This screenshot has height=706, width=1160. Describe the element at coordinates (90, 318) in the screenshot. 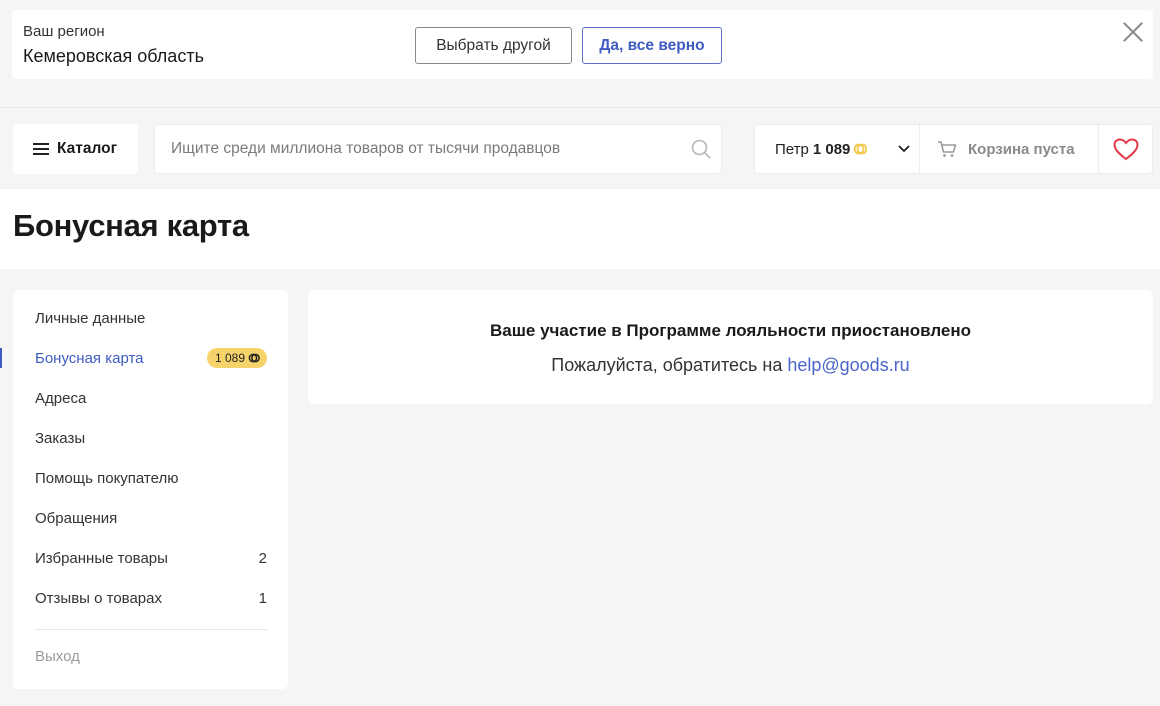

I see `sidebar-item-label: Личные данные` at that location.